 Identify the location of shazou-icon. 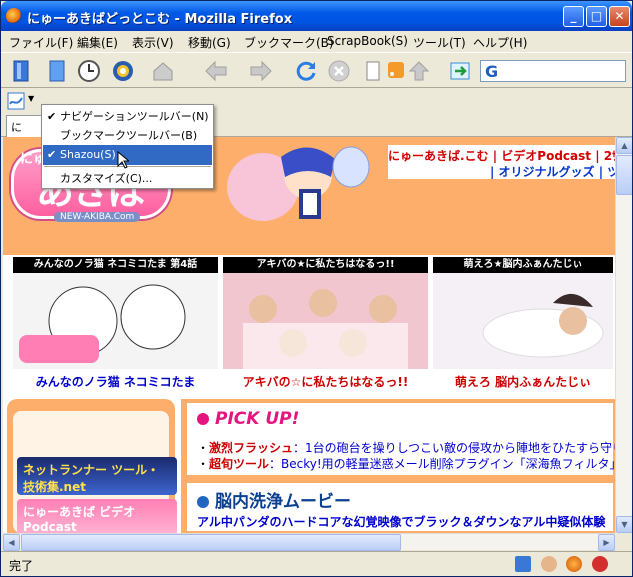
(16, 101).